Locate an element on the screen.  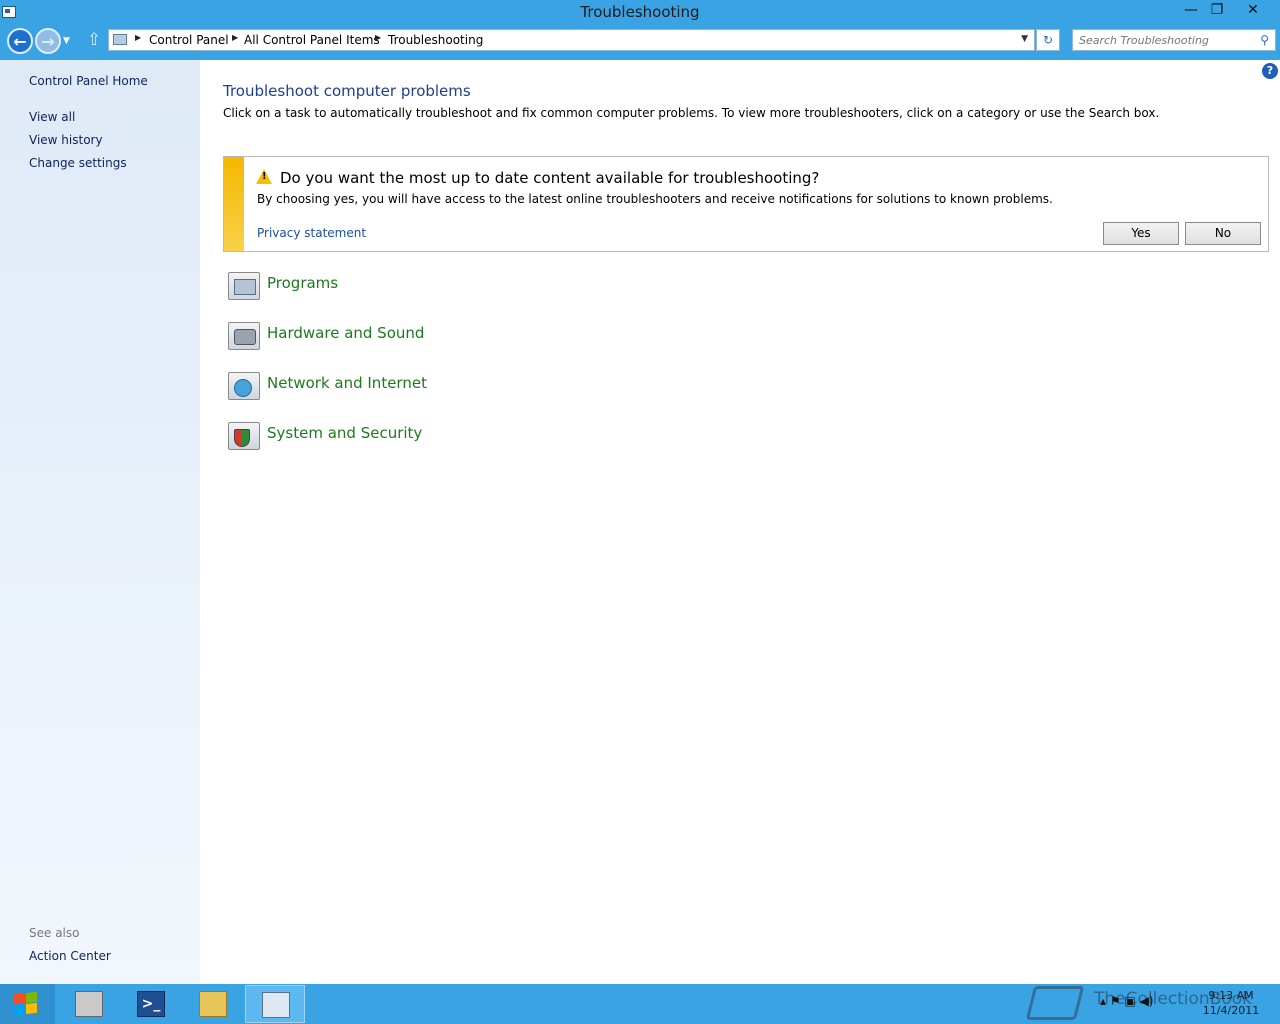
category-label: Network and Internet is located at coordinates (347, 383).